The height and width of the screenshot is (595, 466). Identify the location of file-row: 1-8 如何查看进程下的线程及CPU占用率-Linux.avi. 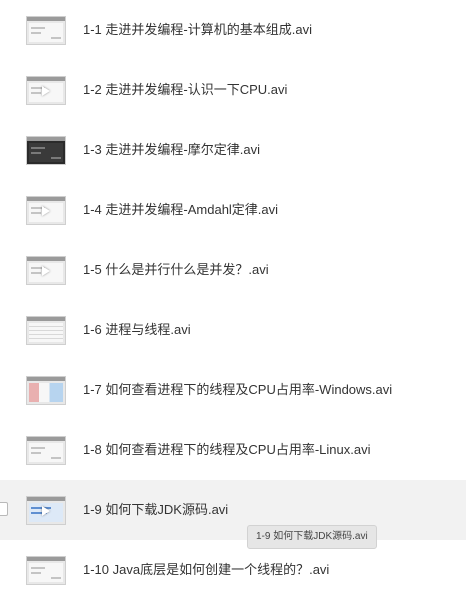
(233, 450).